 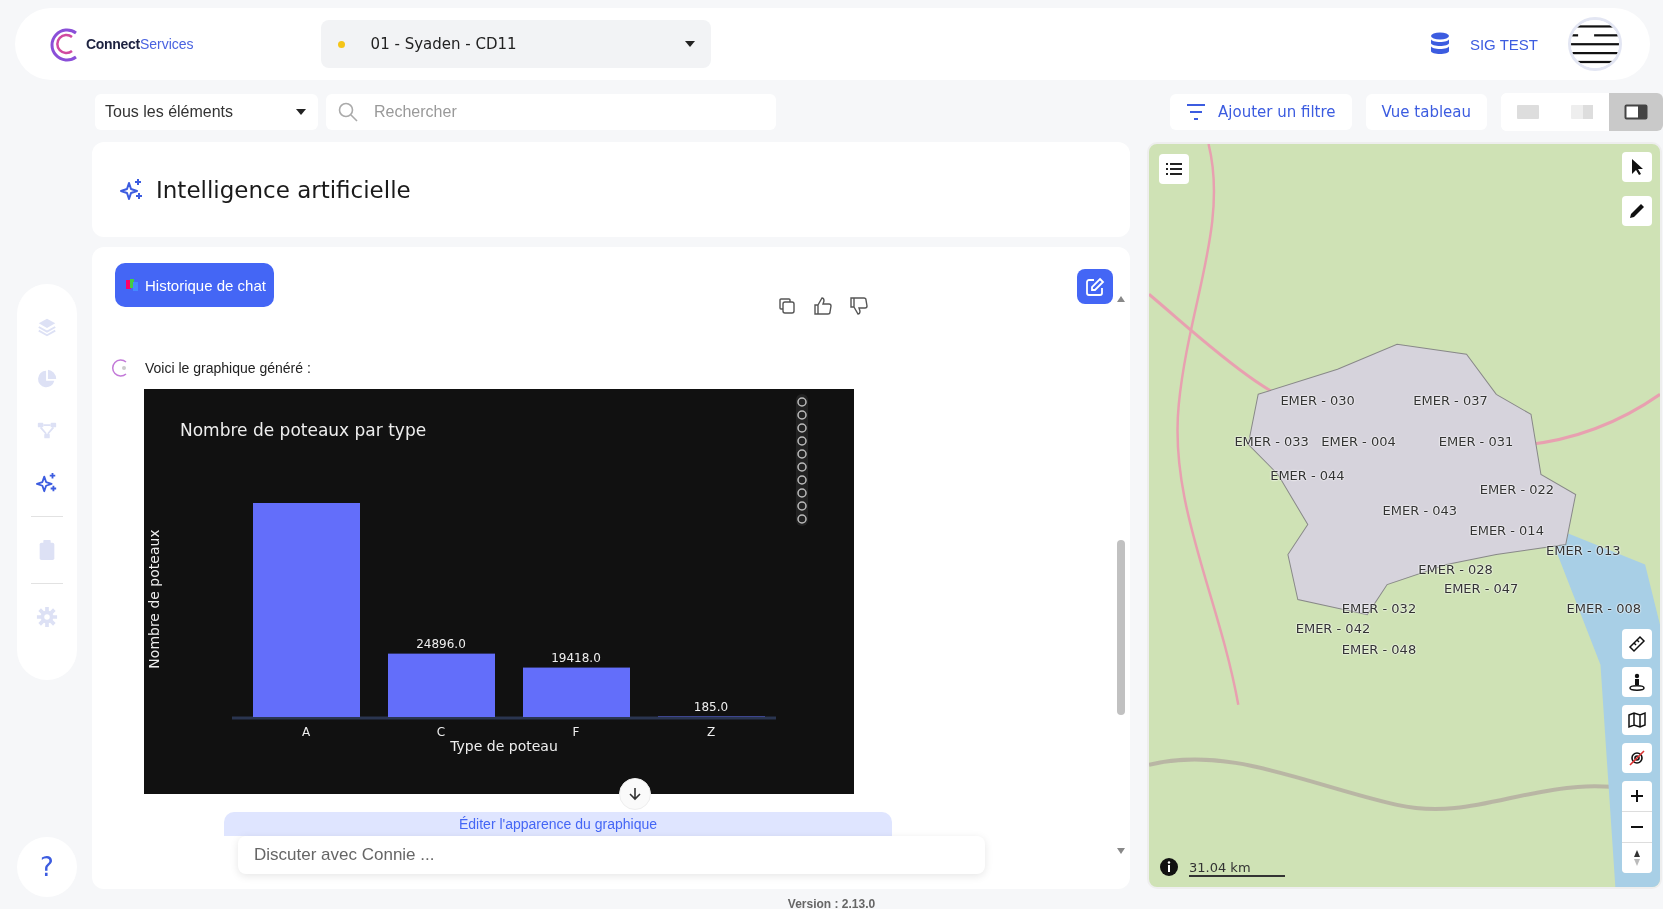 What do you see at coordinates (1481, 588) in the screenshot?
I see `region-label: EMER - 047` at bounding box center [1481, 588].